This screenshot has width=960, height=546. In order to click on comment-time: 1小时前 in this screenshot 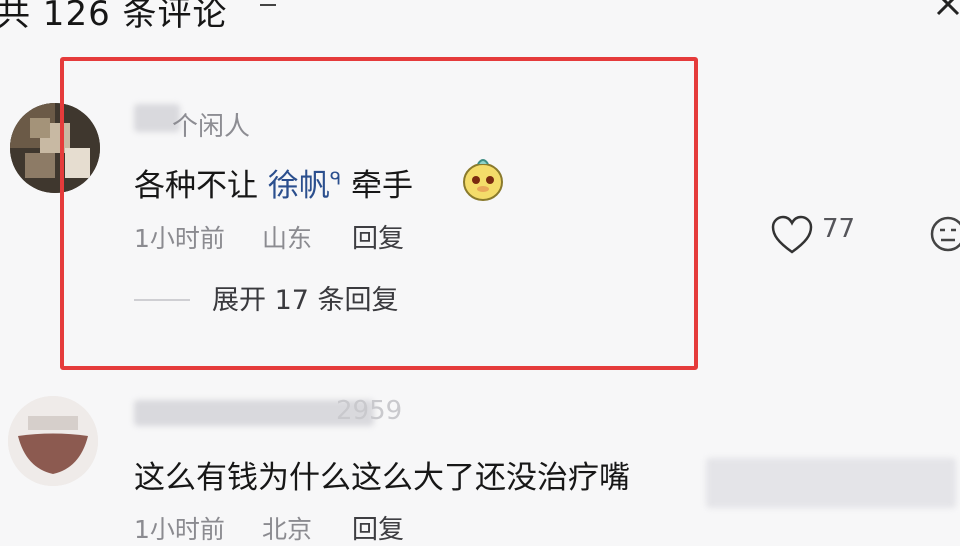, I will do `click(179, 529)`.